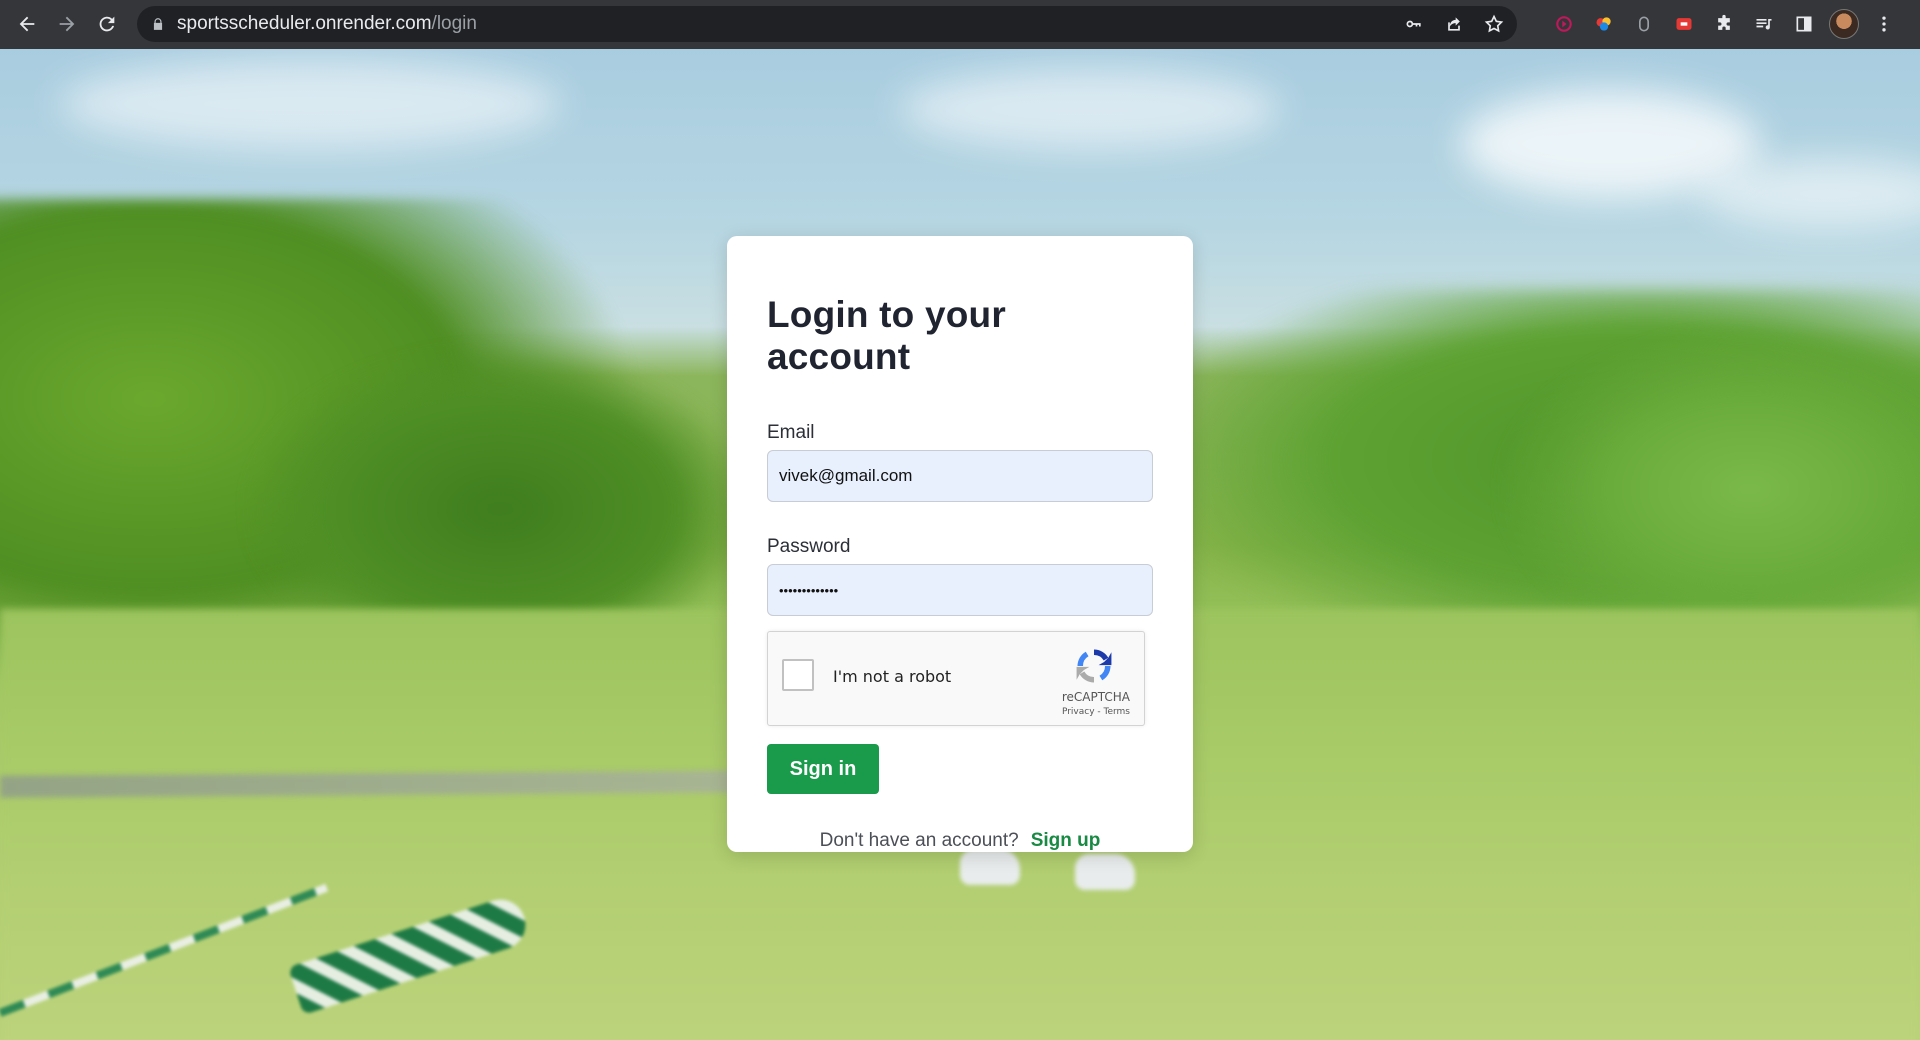 The height and width of the screenshot is (1040, 1920). Describe the element at coordinates (304, 23) in the screenshot. I see `url-host: sportsscheduler.onrender.com` at that location.